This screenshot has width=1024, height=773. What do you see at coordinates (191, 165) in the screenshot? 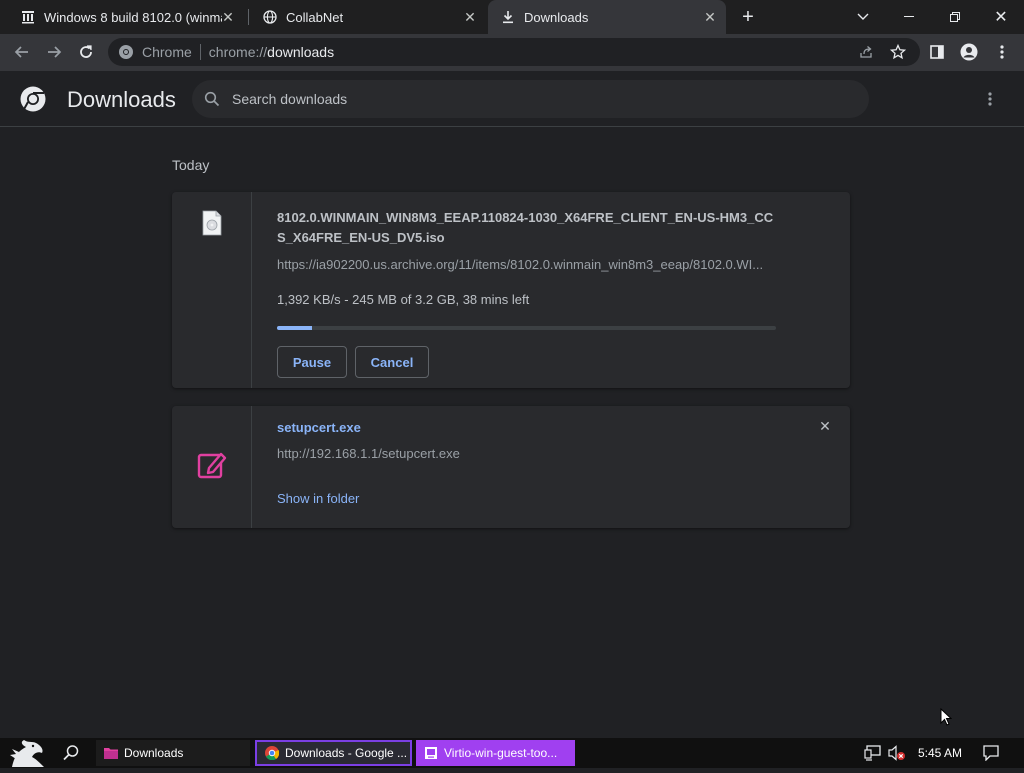
I see `date-section-label: Today` at bounding box center [191, 165].